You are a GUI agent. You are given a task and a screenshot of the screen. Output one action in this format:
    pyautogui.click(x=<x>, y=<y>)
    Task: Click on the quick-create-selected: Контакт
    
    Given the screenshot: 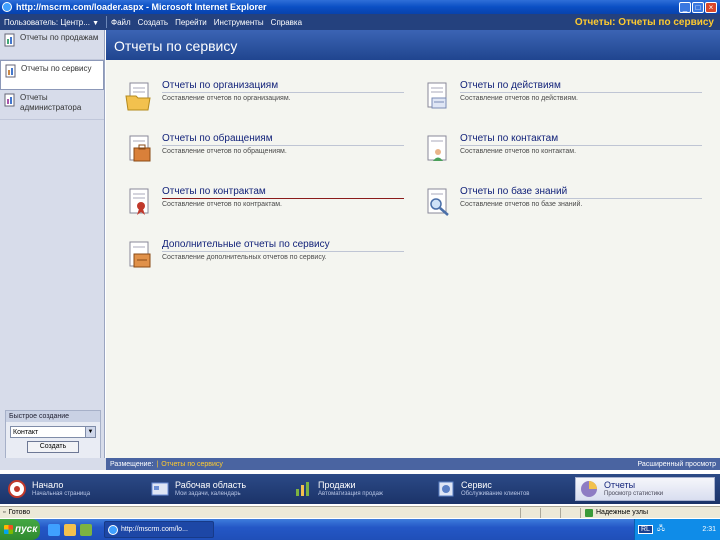 What is the action you would take?
    pyautogui.click(x=26, y=432)
    